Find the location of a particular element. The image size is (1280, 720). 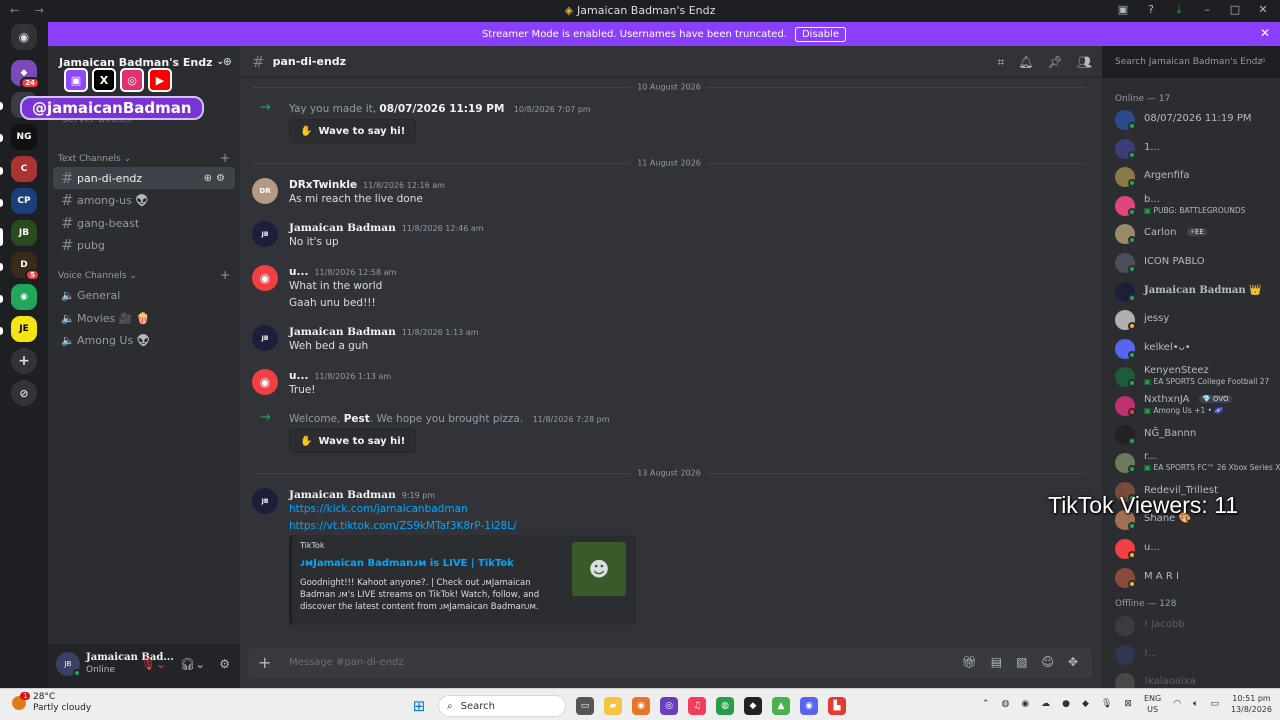

upload-plus-icon: + is located at coordinates (264, 662).